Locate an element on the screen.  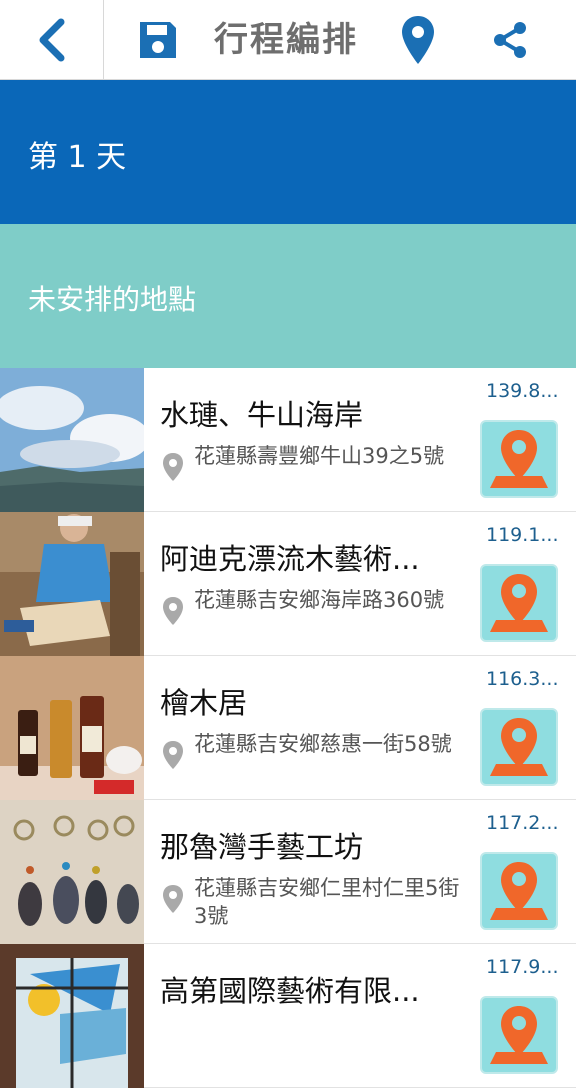
map-view-button is located at coordinates (418, 40).